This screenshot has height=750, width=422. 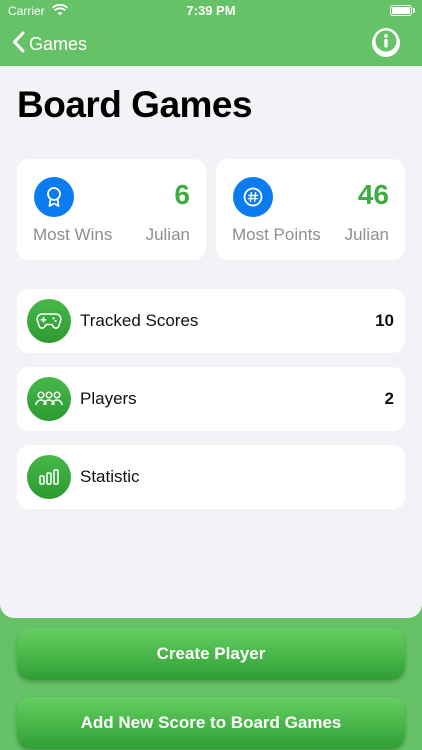 I want to click on row-tracked-scores: Tracked Scores 10, so click(x=211, y=321).